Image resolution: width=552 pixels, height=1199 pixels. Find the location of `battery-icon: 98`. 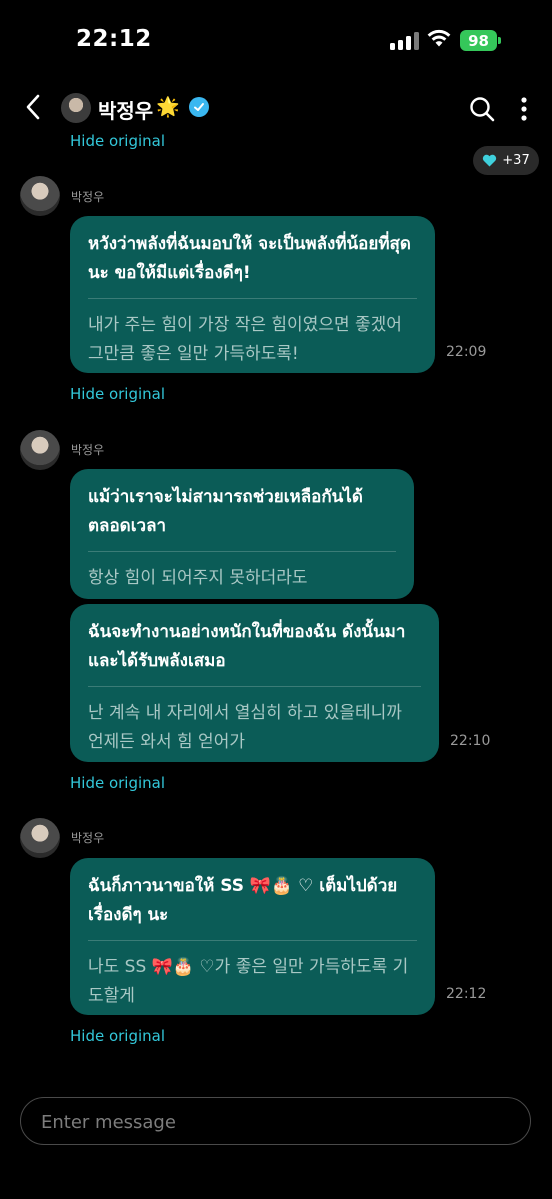

battery-icon: 98 is located at coordinates (478, 40).